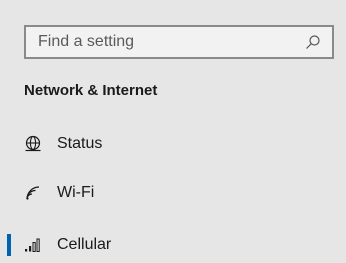 Image resolution: width=346 pixels, height=263 pixels. I want to click on search-input, so click(164, 42).